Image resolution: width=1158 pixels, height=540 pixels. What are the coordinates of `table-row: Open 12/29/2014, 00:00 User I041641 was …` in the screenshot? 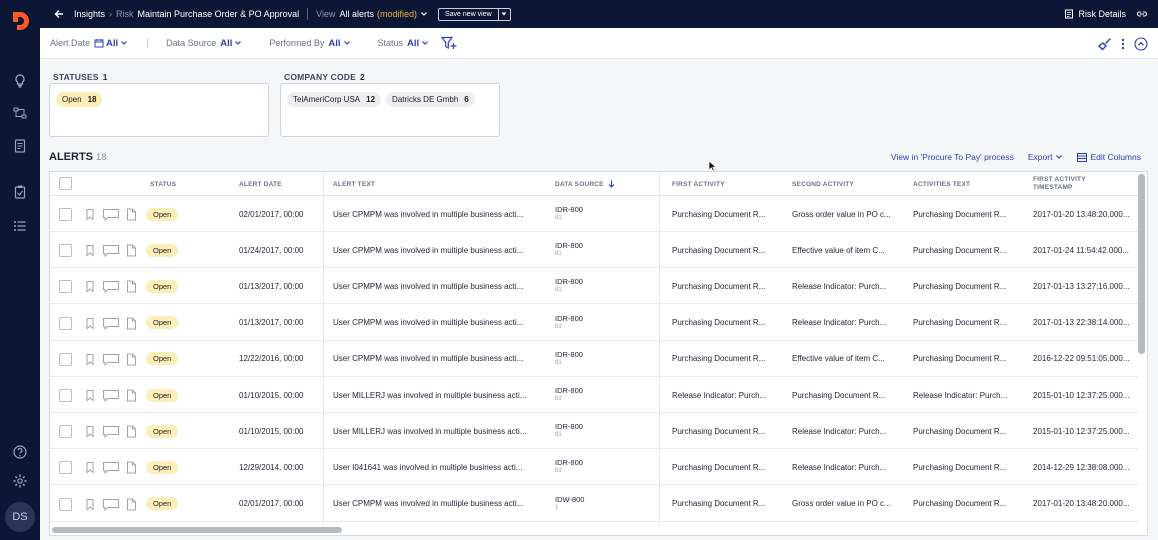 It's located at (594, 467).